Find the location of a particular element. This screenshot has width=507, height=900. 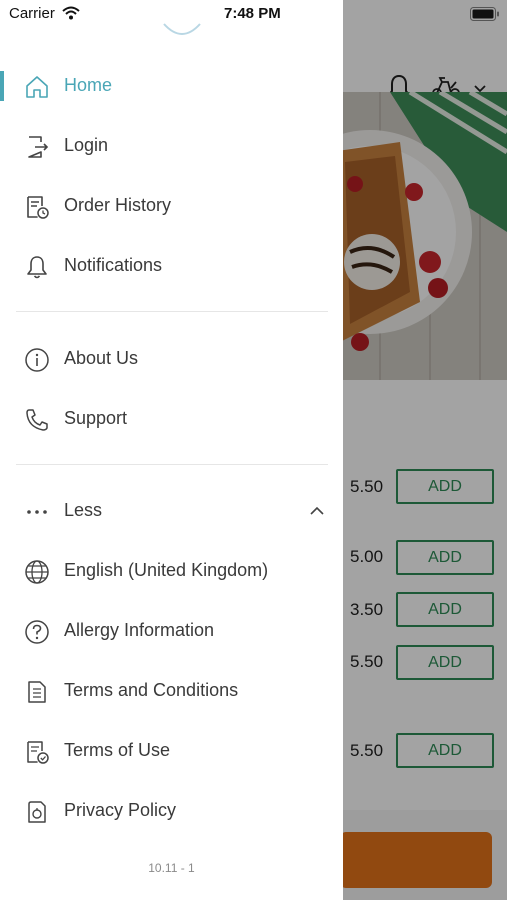

clock: 7:48 PM is located at coordinates (252, 13).